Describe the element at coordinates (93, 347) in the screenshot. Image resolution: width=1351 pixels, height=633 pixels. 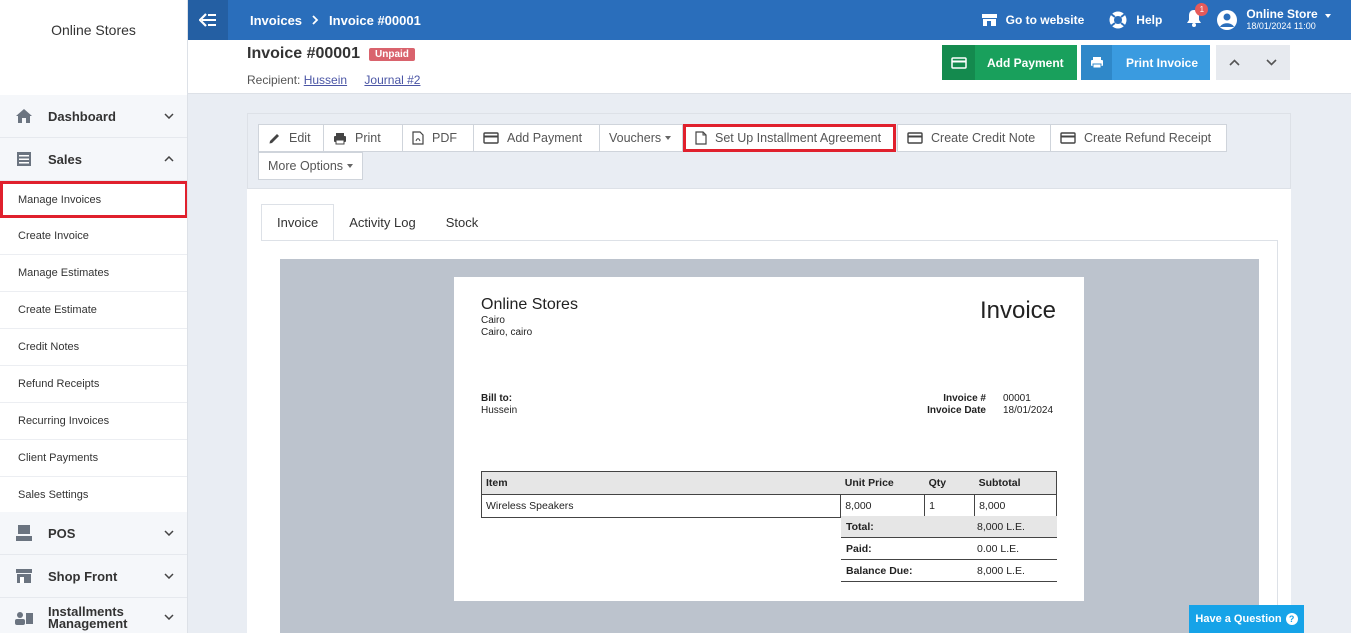
I see `sidebar-item-credit-notes: Credit Notes` at that location.